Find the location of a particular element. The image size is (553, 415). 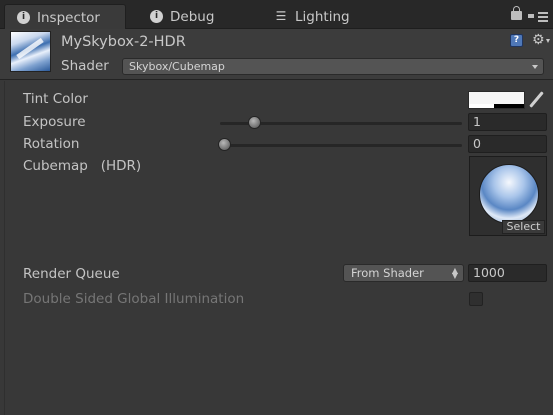

rotation-input: 0 is located at coordinates (507, 144).